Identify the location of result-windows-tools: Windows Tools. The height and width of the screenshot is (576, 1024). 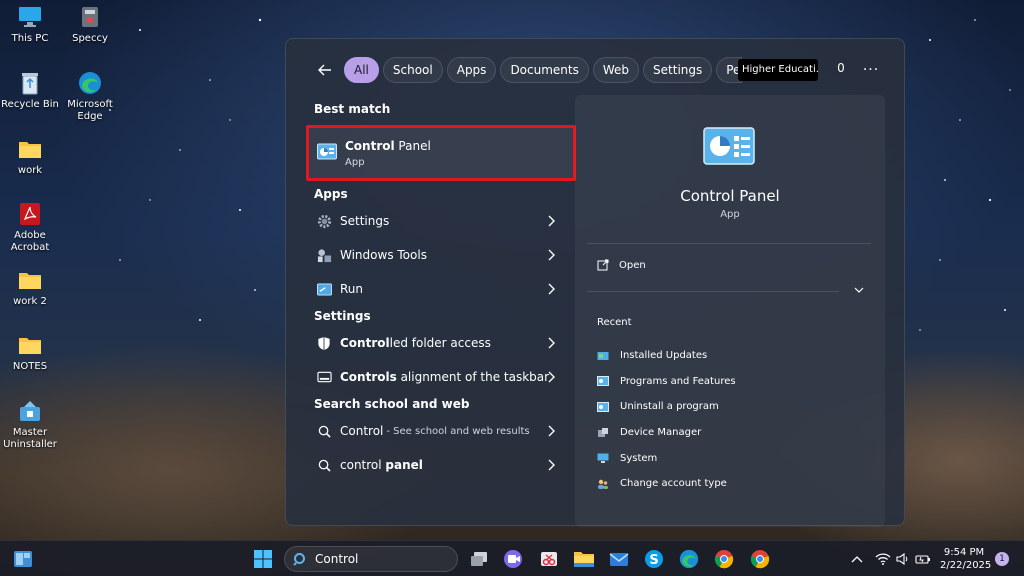
(441, 255).